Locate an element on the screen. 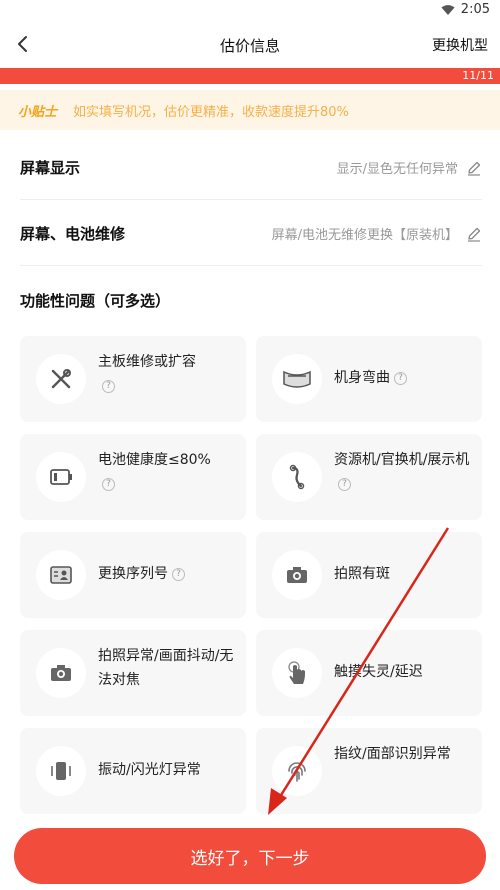 The width and height of the screenshot is (500, 890). tip-banner: 小贴士 如实填写机况，估价更精准，收款速度提升80% is located at coordinates (250, 110).